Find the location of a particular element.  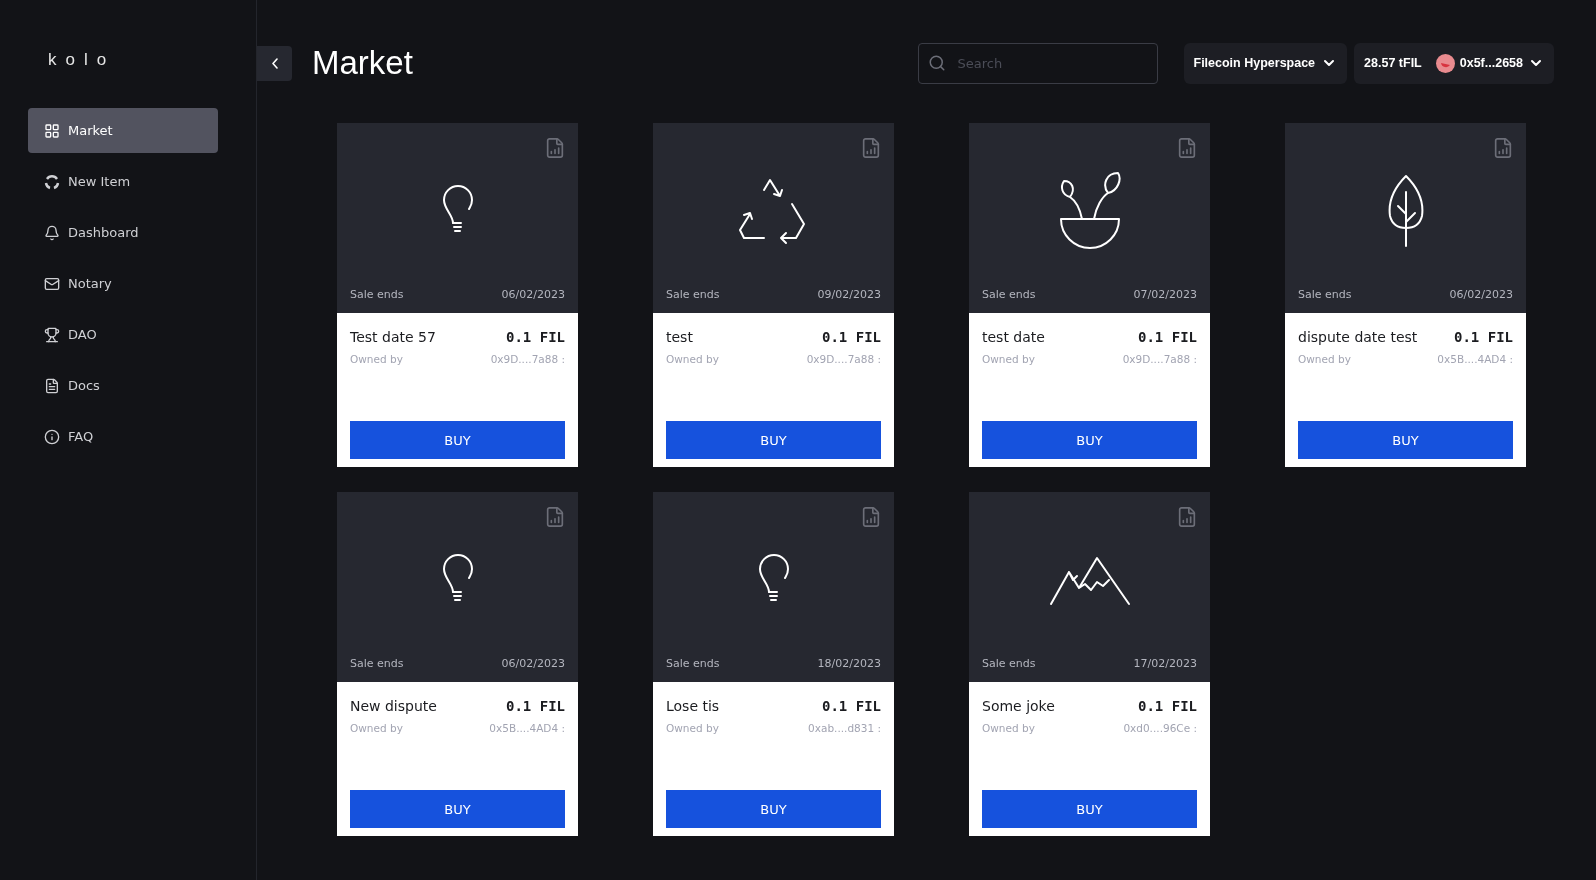

item-name: Some joke is located at coordinates (1018, 706).